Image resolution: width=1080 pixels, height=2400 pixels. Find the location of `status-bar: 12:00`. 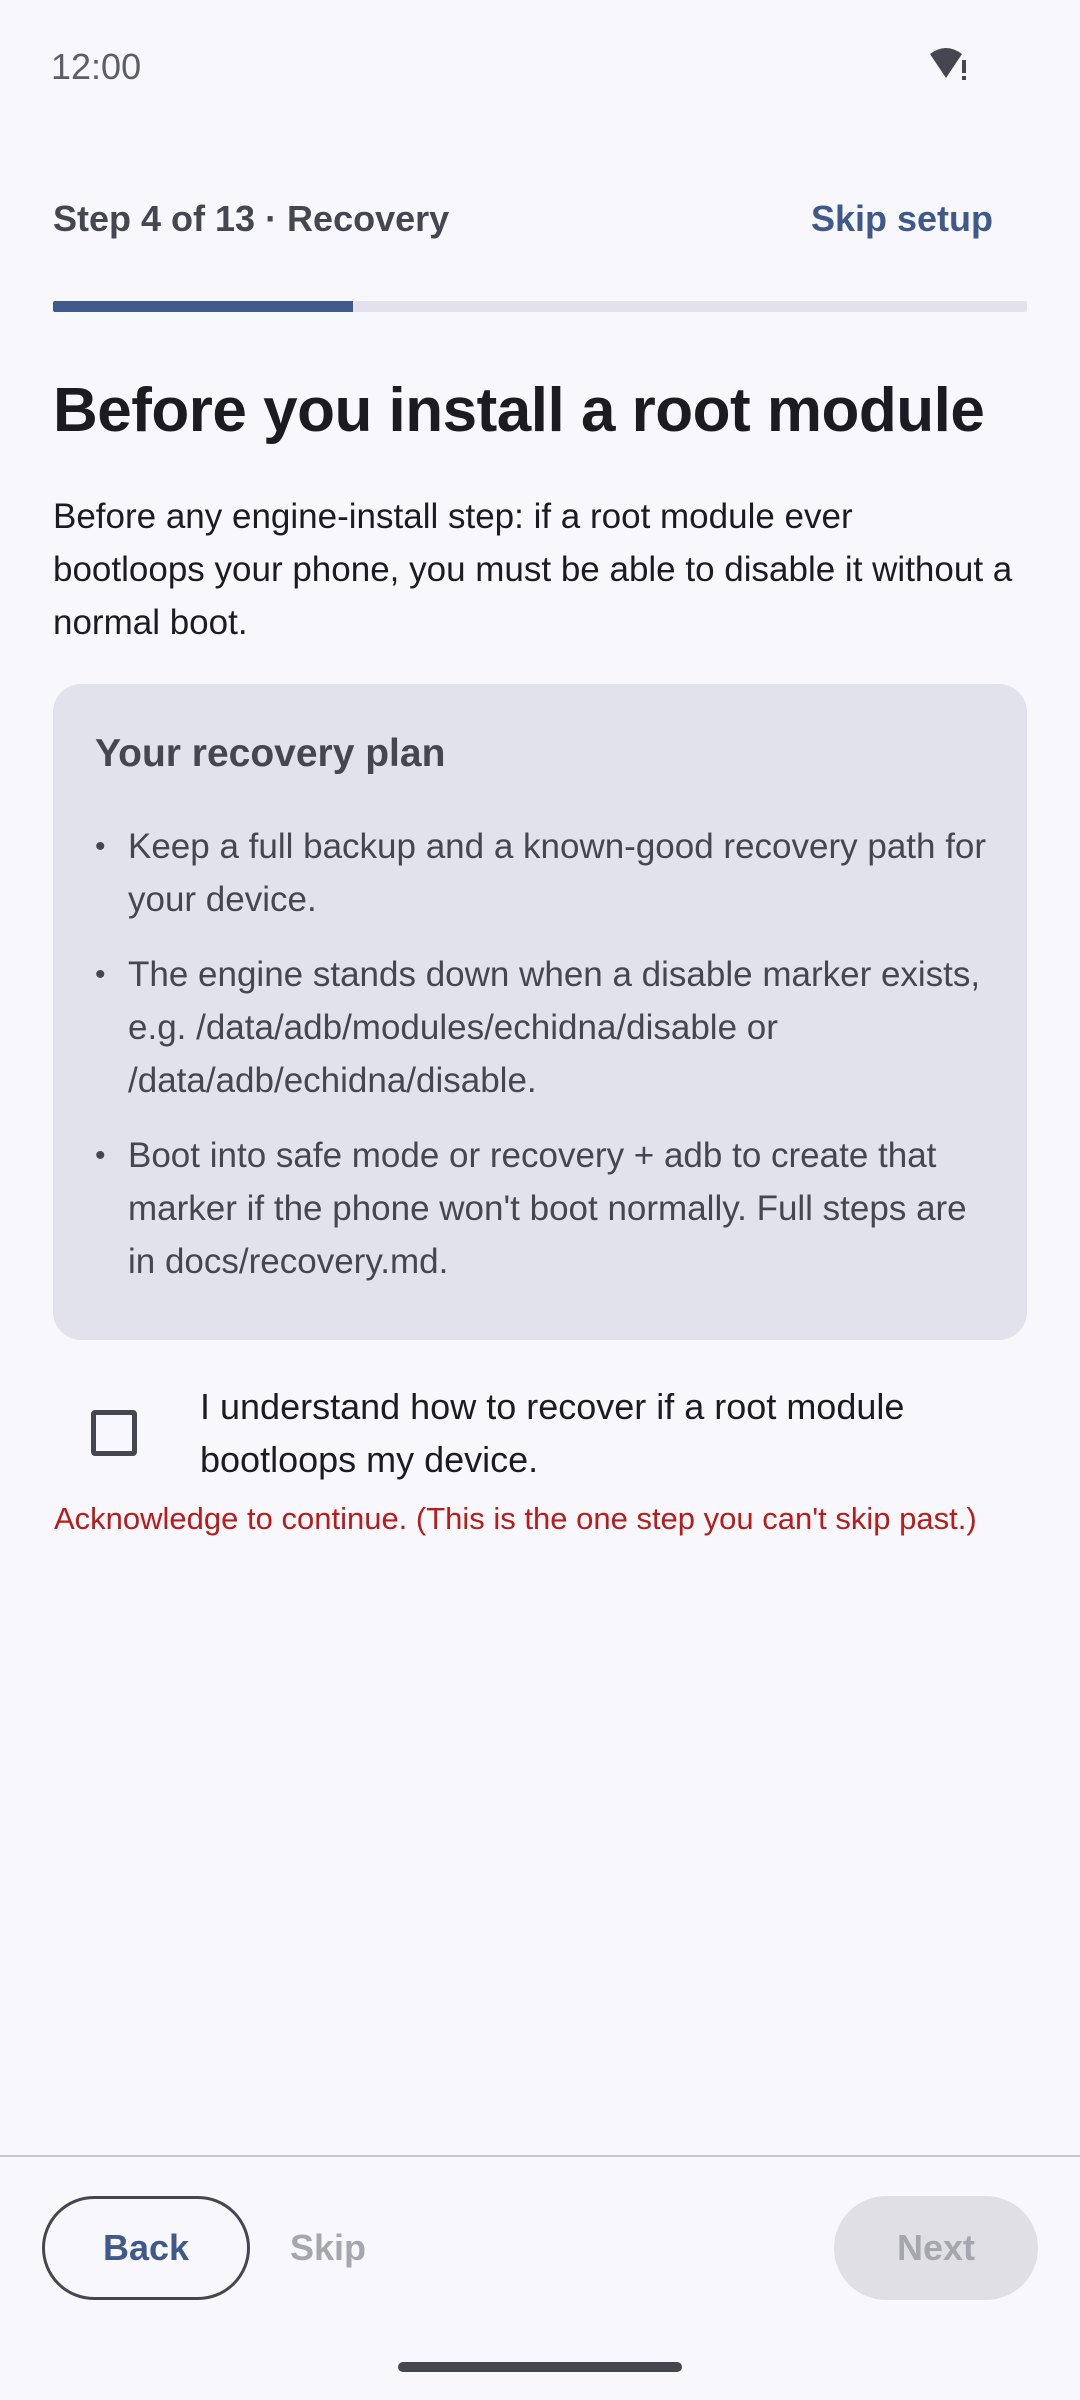

status-bar: 12:00 is located at coordinates (540, 65).